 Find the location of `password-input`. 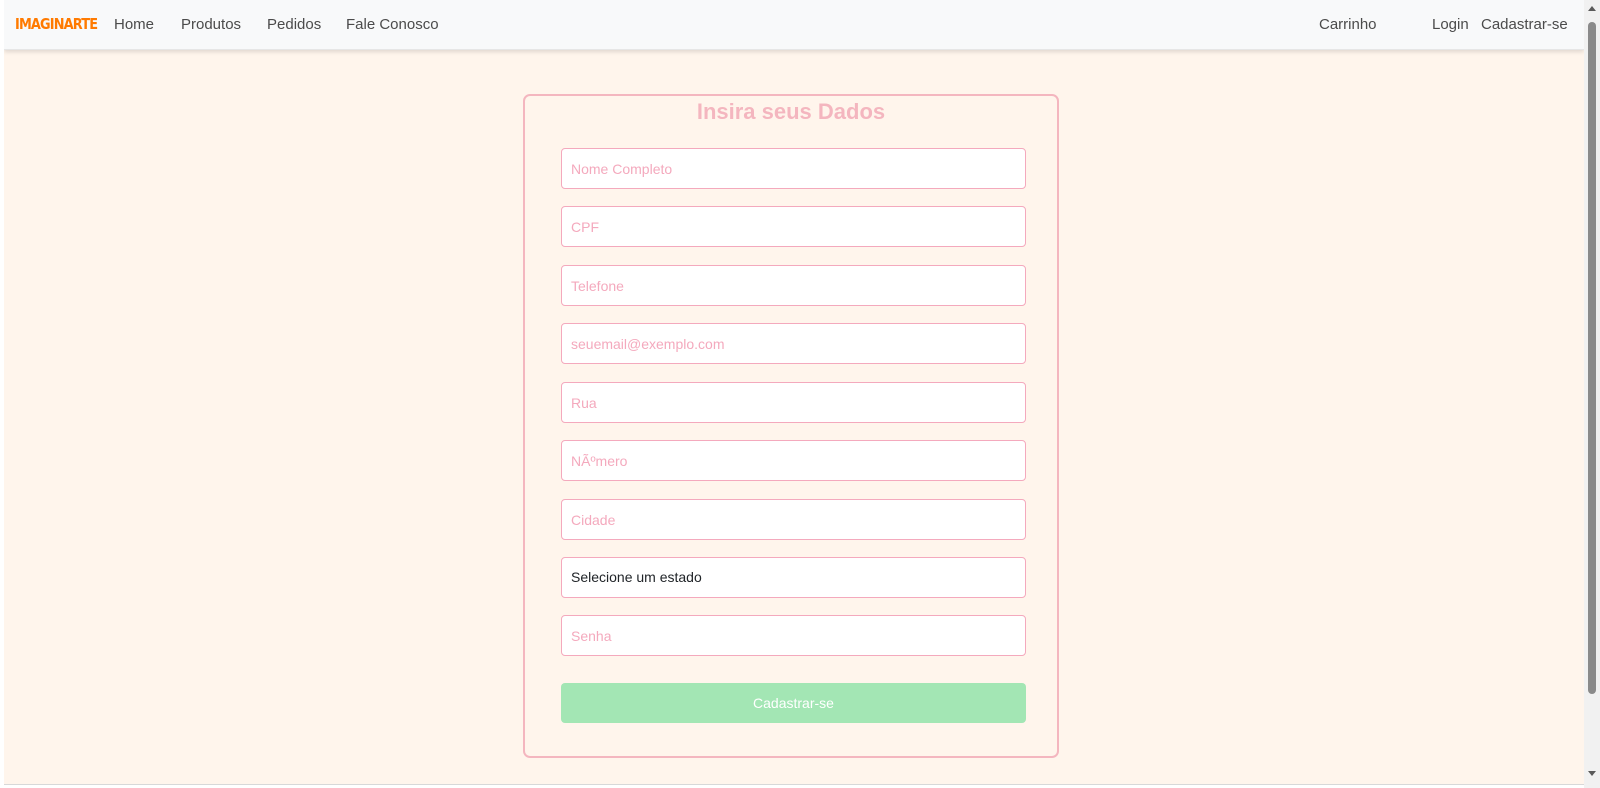

password-input is located at coordinates (793, 635).